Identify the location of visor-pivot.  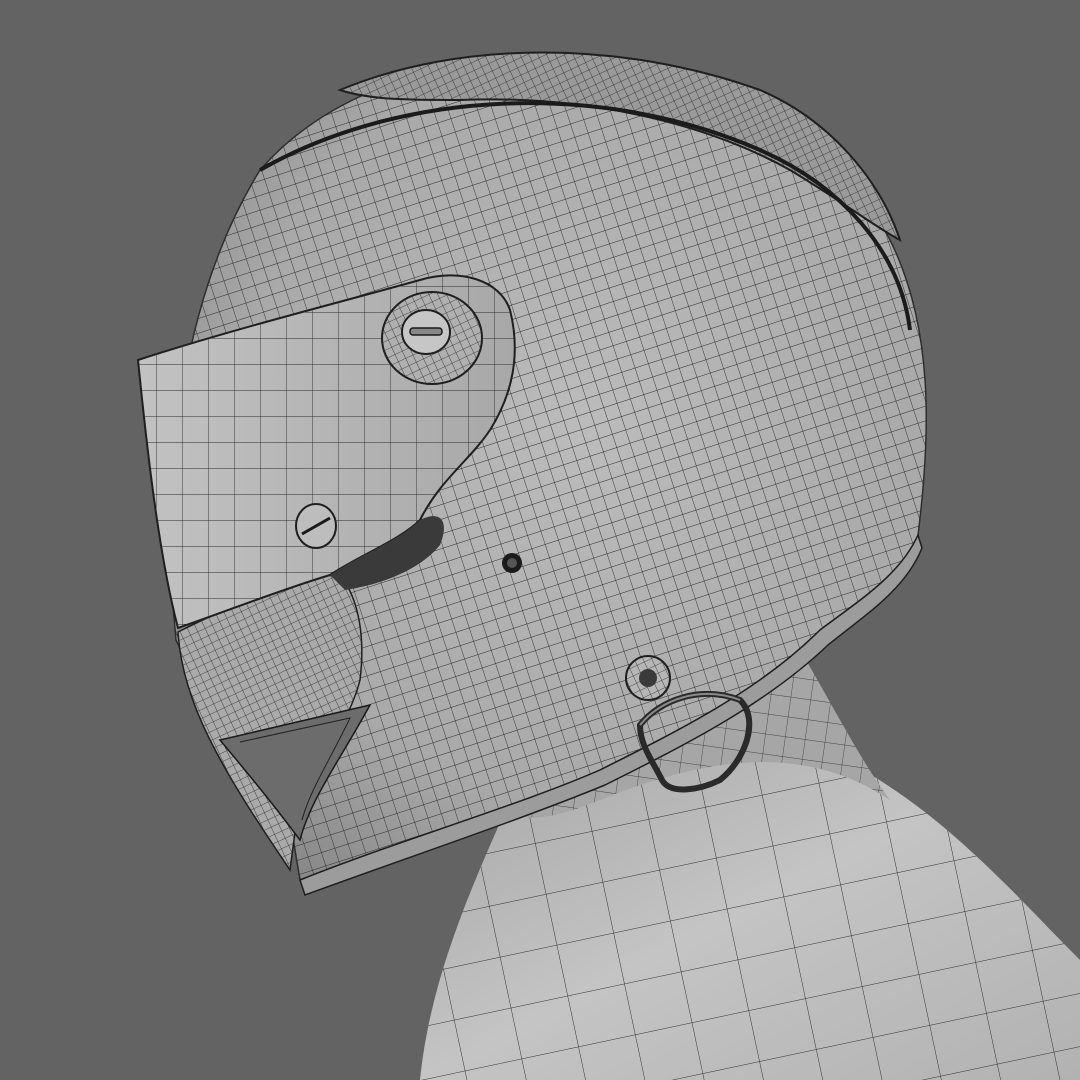
(432, 338).